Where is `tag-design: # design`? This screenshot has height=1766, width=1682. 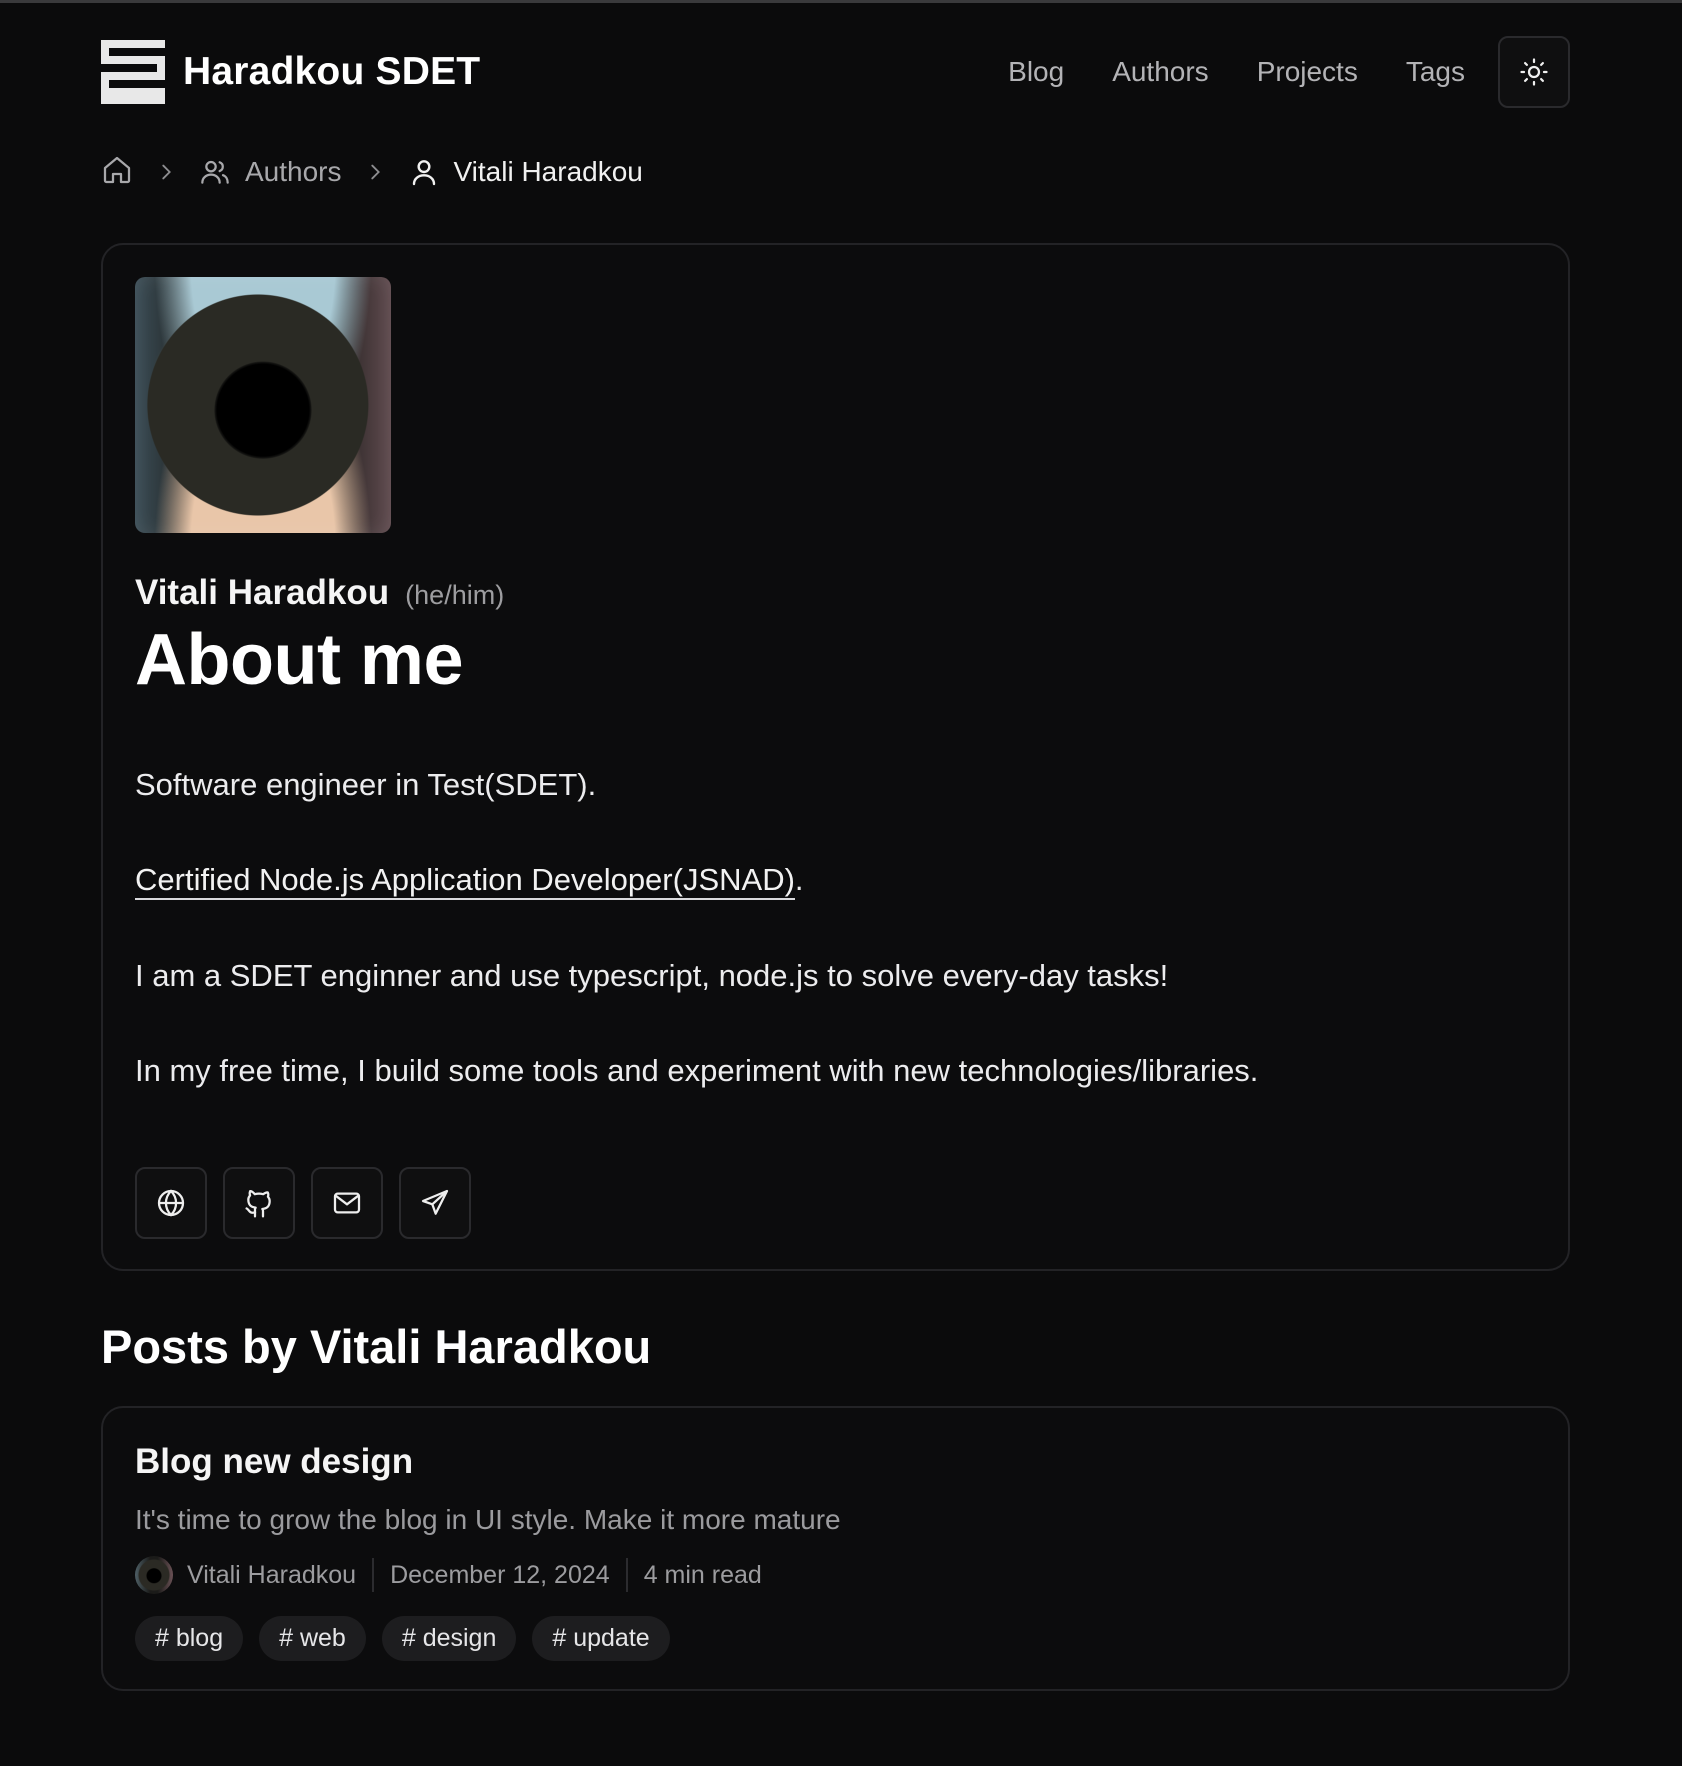
tag-design: # design is located at coordinates (449, 1639).